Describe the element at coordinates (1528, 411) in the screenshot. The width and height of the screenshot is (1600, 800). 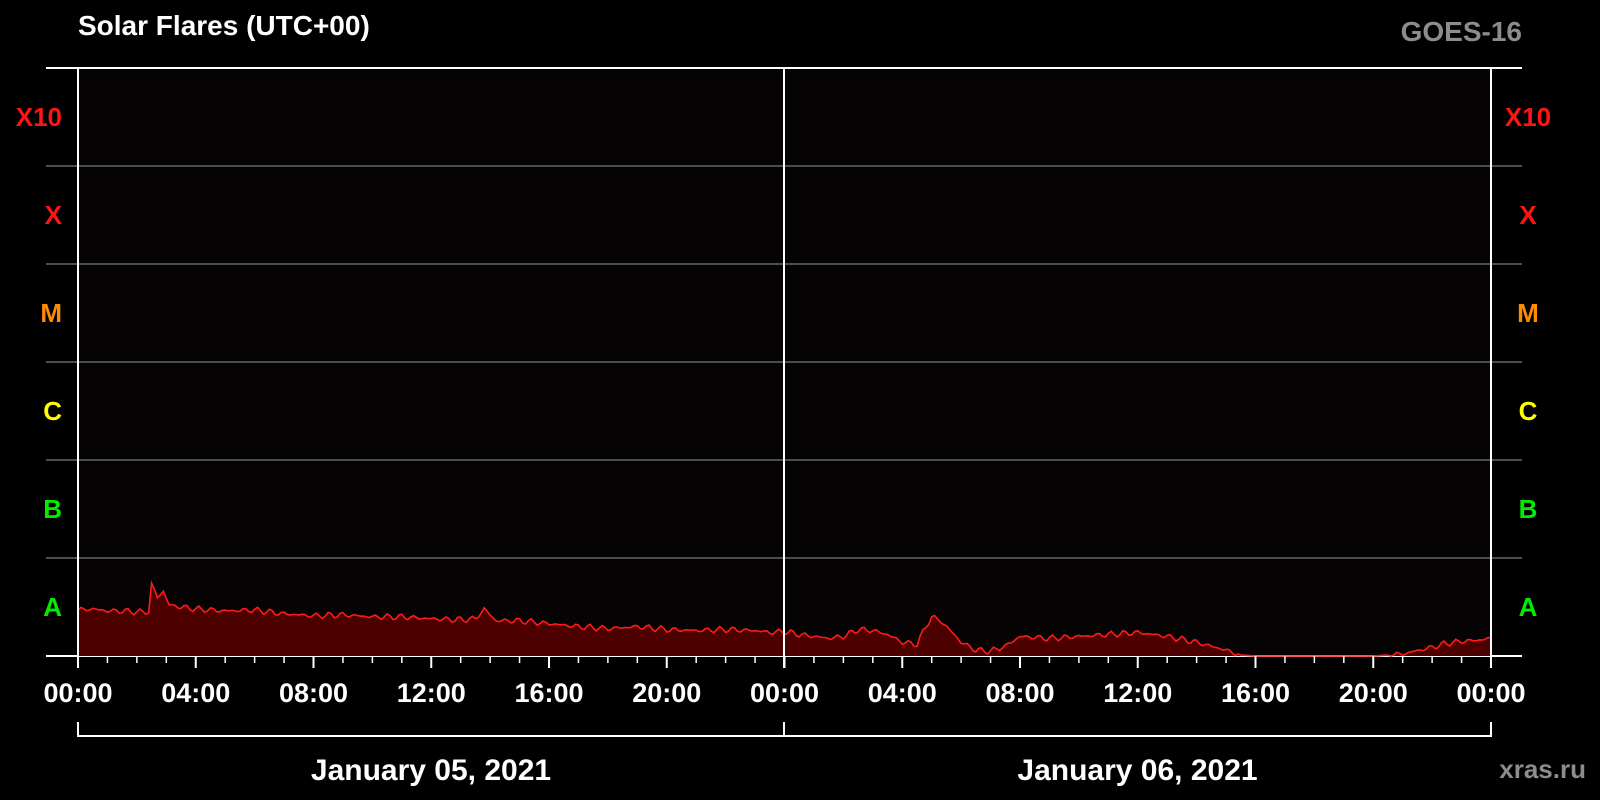
I see `class-label-right: C` at that location.